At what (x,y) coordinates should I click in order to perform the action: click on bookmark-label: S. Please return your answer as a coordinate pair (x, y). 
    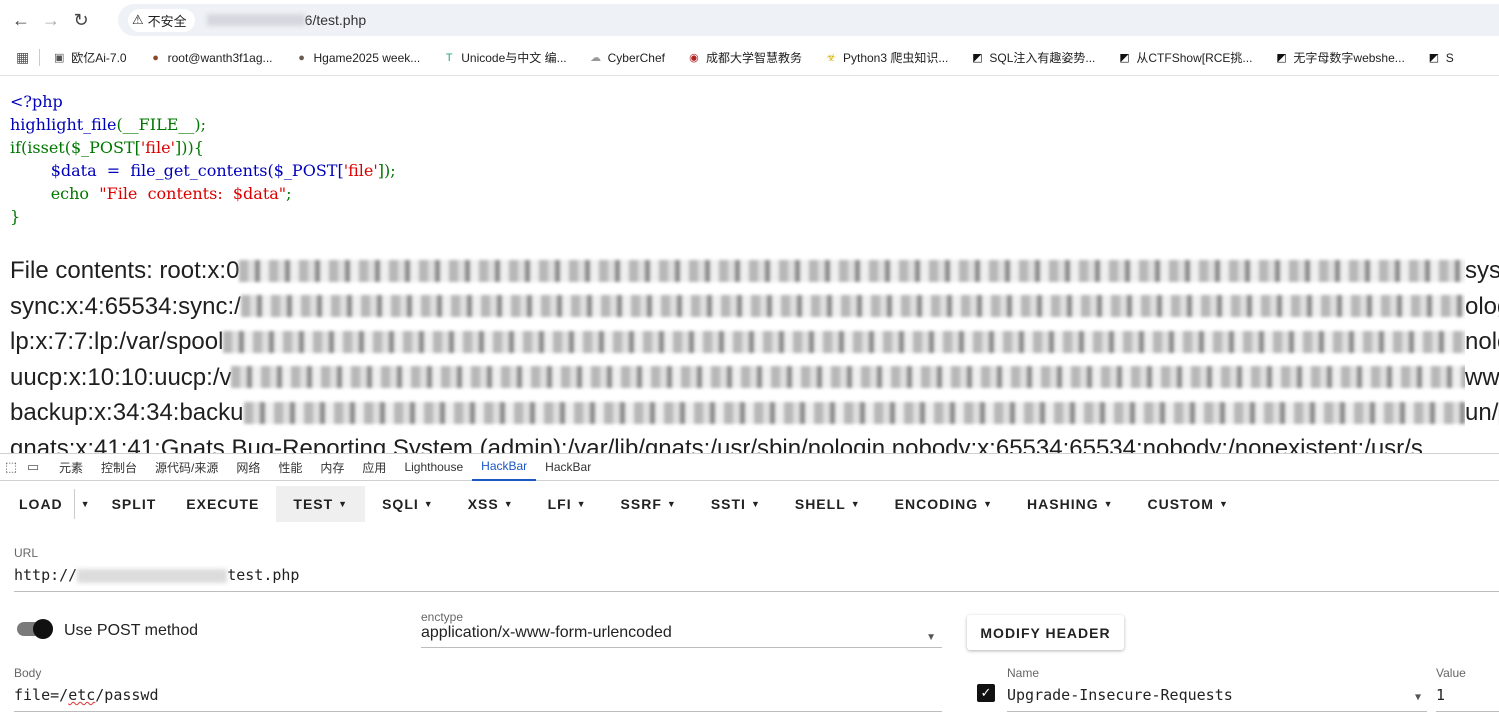
    Looking at the image, I should click on (1449, 57).